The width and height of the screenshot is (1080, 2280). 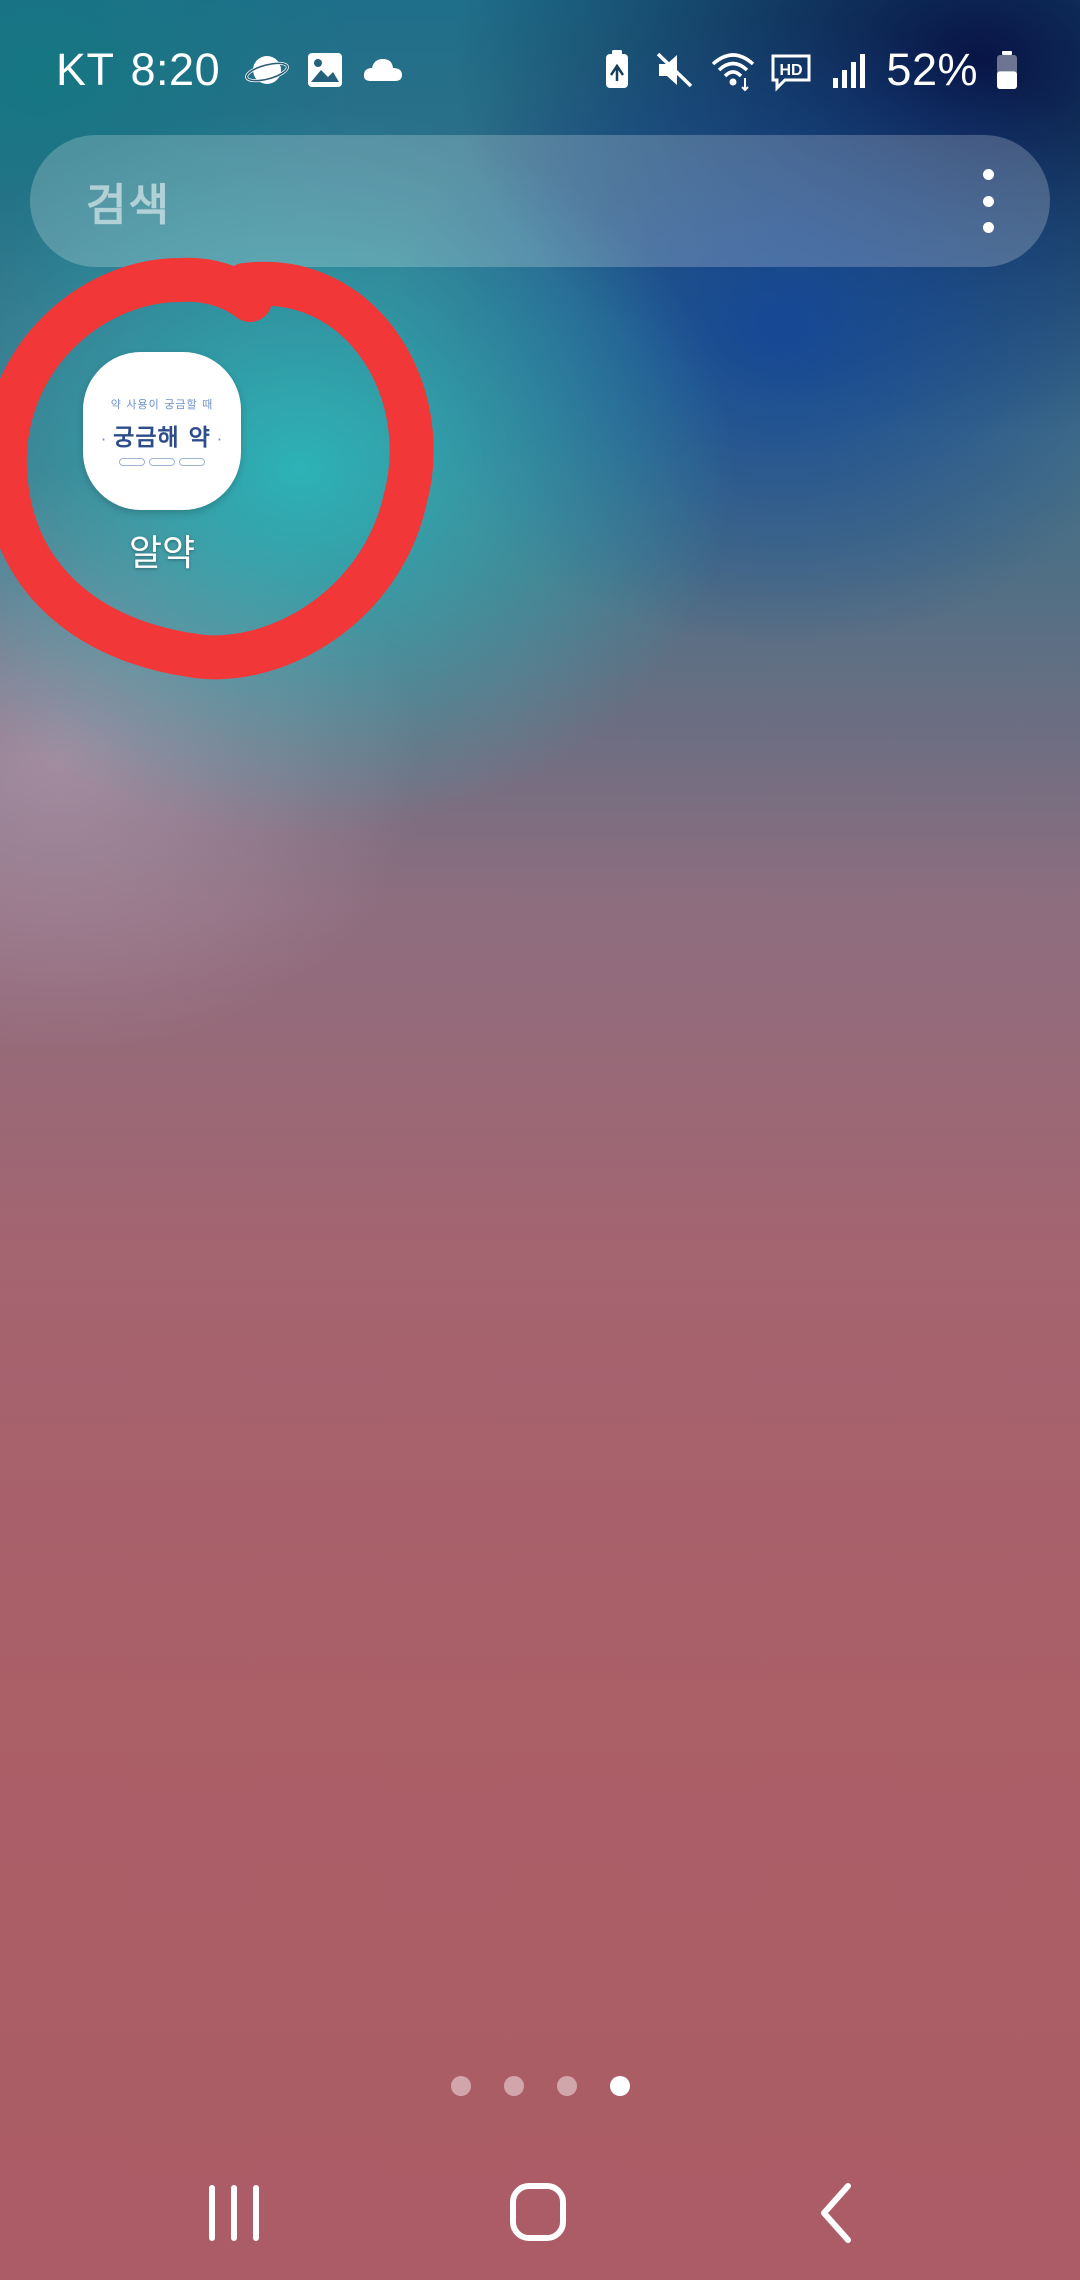 What do you see at coordinates (1007, 70) in the screenshot?
I see `battery-icon` at bounding box center [1007, 70].